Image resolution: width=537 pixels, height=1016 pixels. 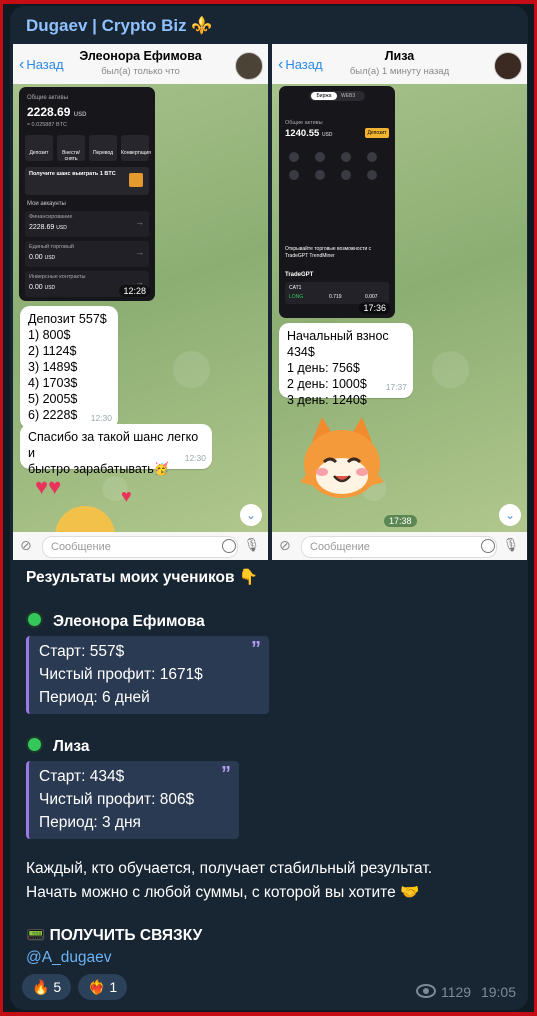 What do you see at coordinates (69, 958) in the screenshot?
I see `author-link: @A_dugaev` at bounding box center [69, 958].